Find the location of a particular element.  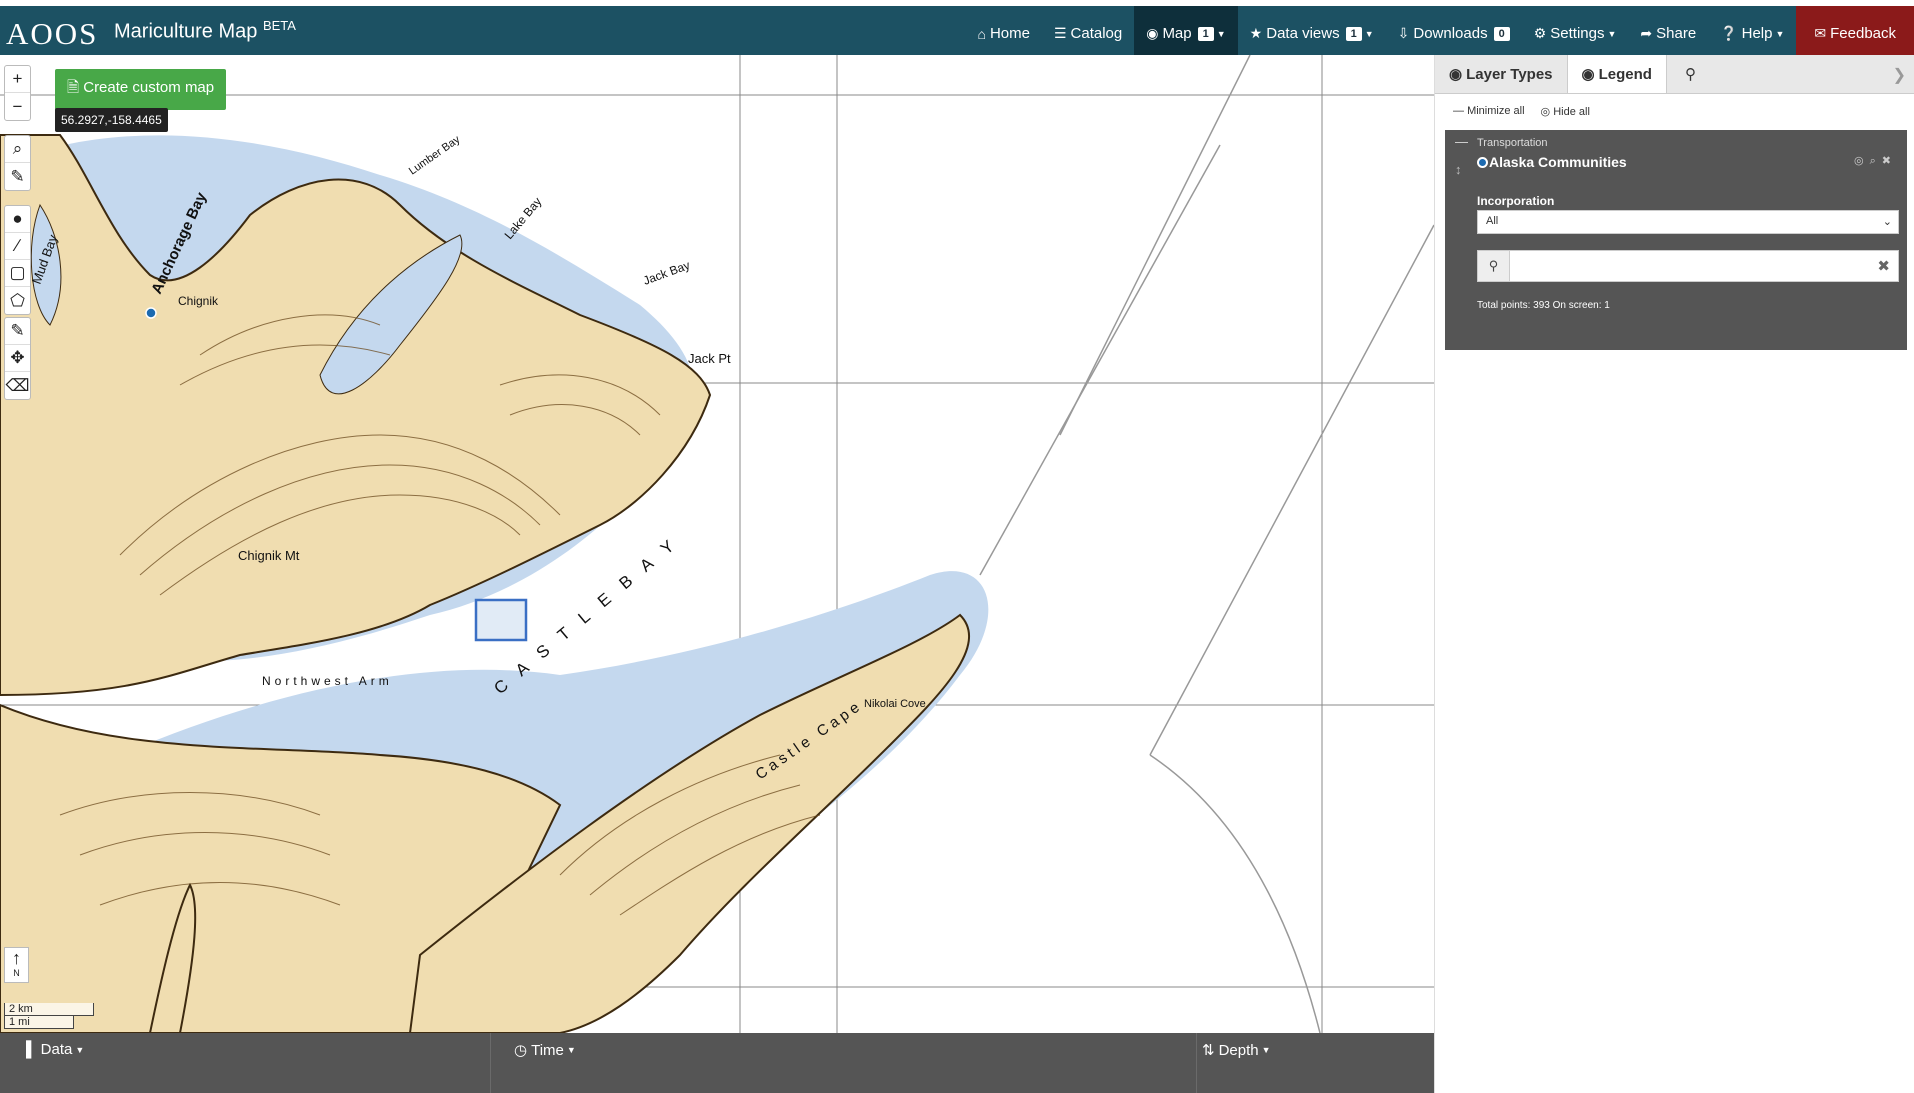

move-icon: ✥ is located at coordinates (17, 358).